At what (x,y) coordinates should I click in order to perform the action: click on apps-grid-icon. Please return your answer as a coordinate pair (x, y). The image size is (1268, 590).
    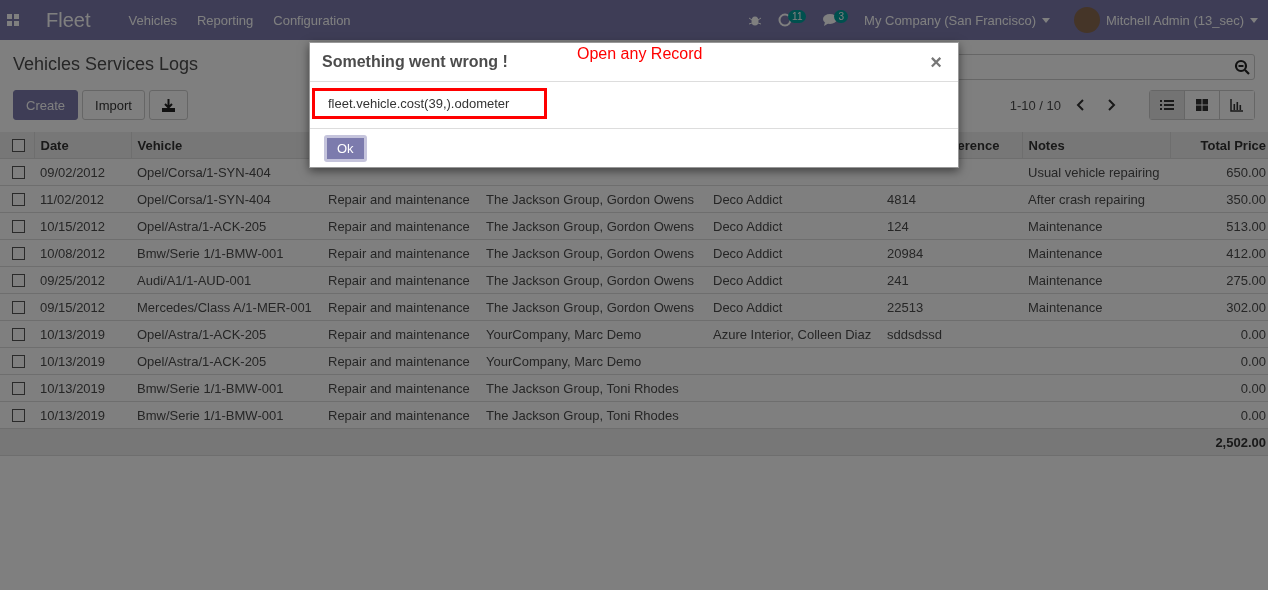
    Looking at the image, I should click on (13, 20).